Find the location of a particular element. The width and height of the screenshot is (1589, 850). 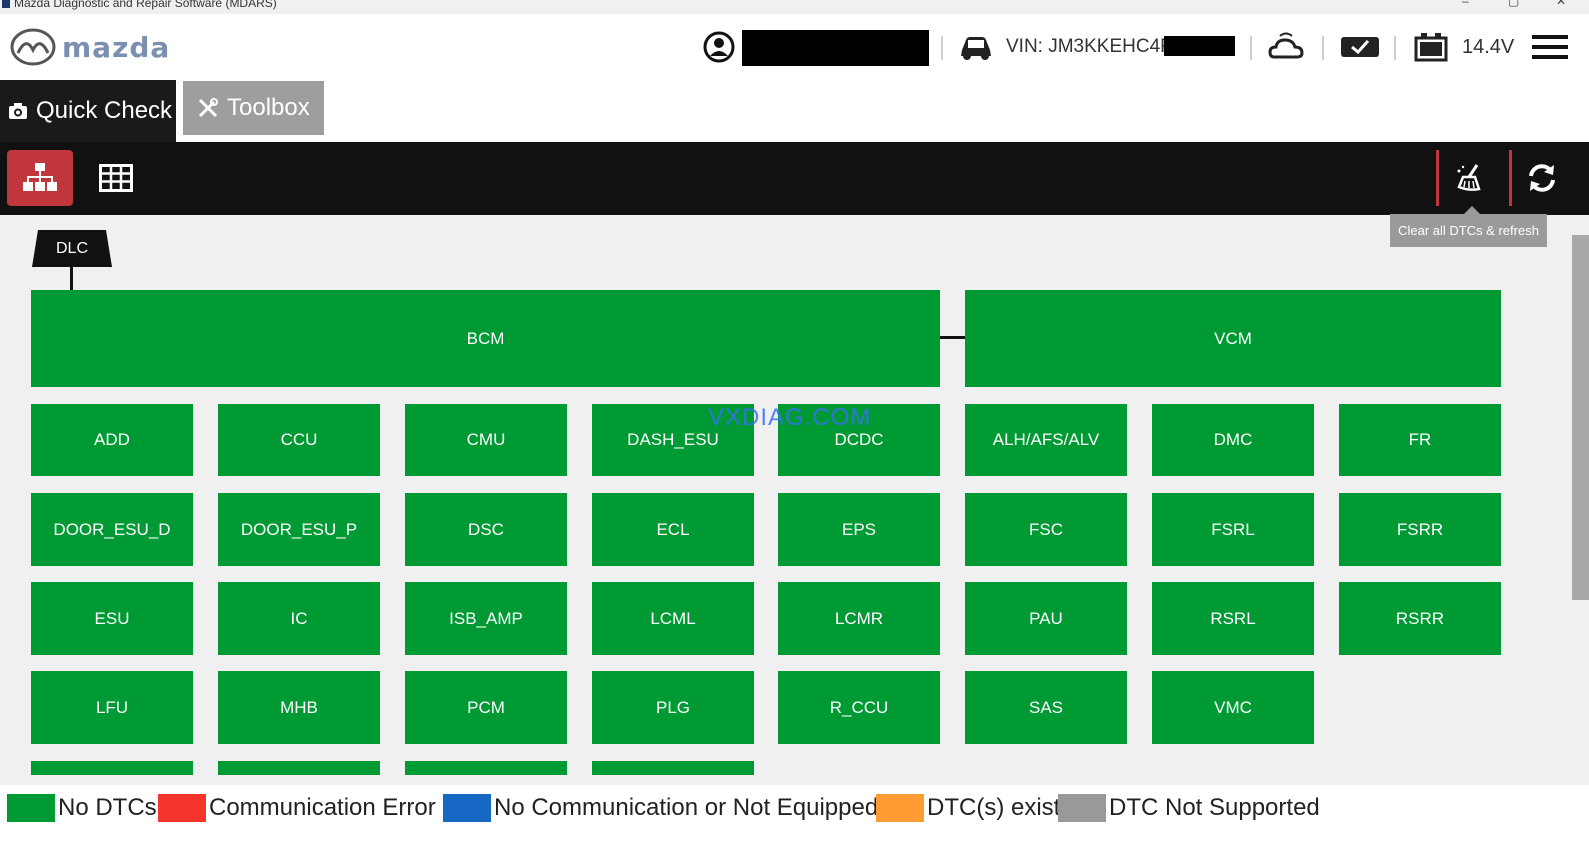

app-header: mazda VIN: JM3KKEHC4R 14.4V is located at coordinates (794, 47).